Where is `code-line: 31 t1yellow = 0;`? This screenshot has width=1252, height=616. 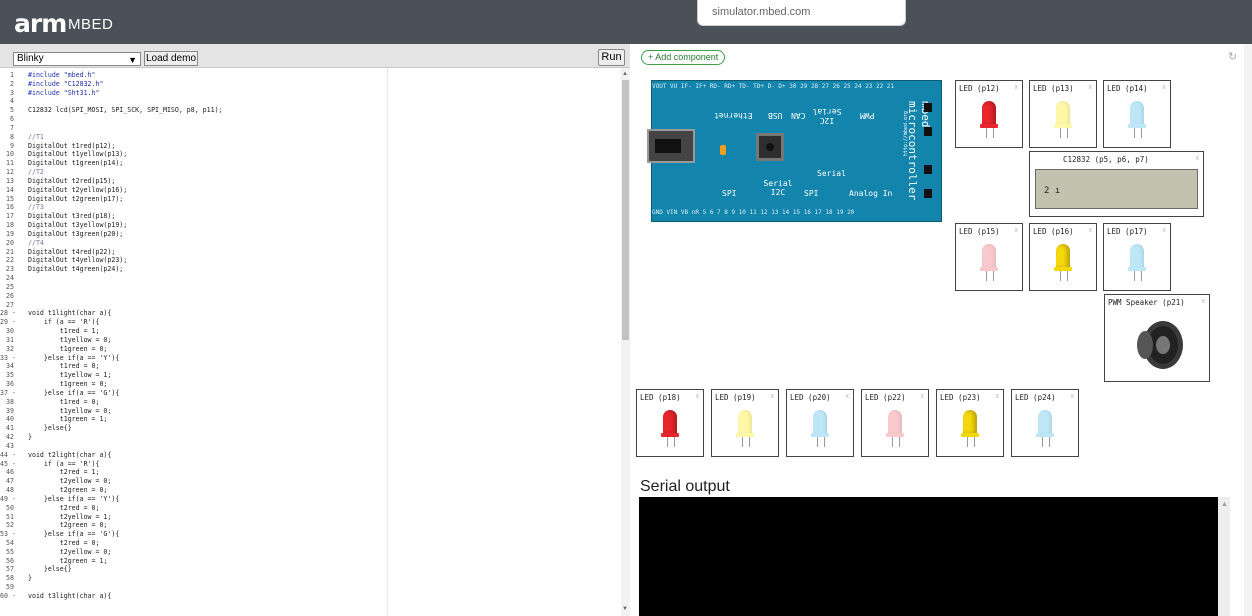 code-line: 31 t1yellow = 0; is located at coordinates (55, 340).